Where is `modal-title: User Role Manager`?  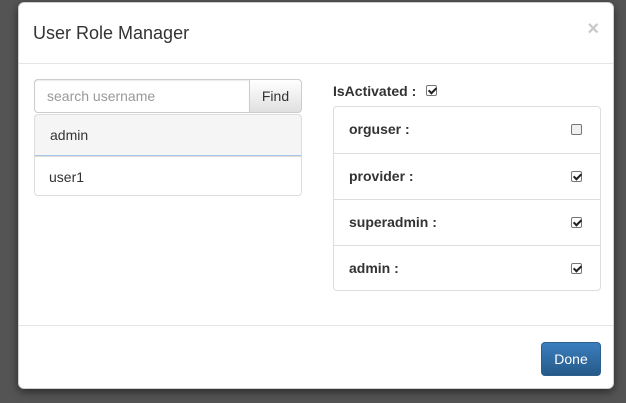 modal-title: User Role Manager is located at coordinates (111, 33).